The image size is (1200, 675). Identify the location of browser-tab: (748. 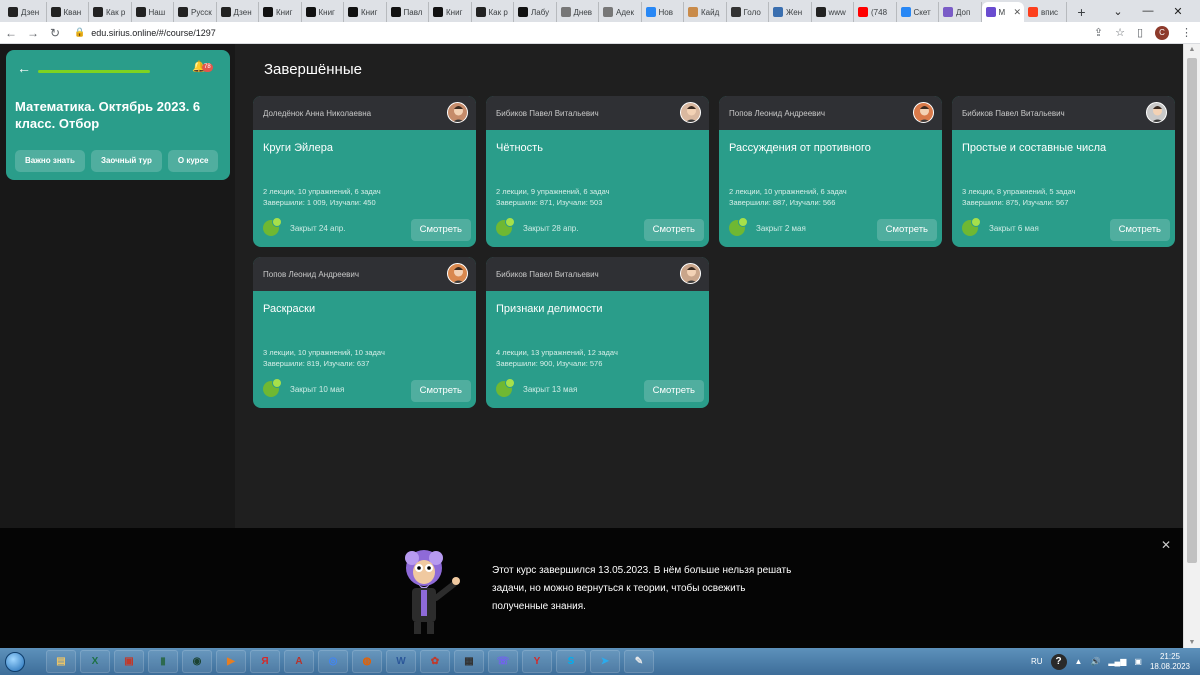
(875, 12).